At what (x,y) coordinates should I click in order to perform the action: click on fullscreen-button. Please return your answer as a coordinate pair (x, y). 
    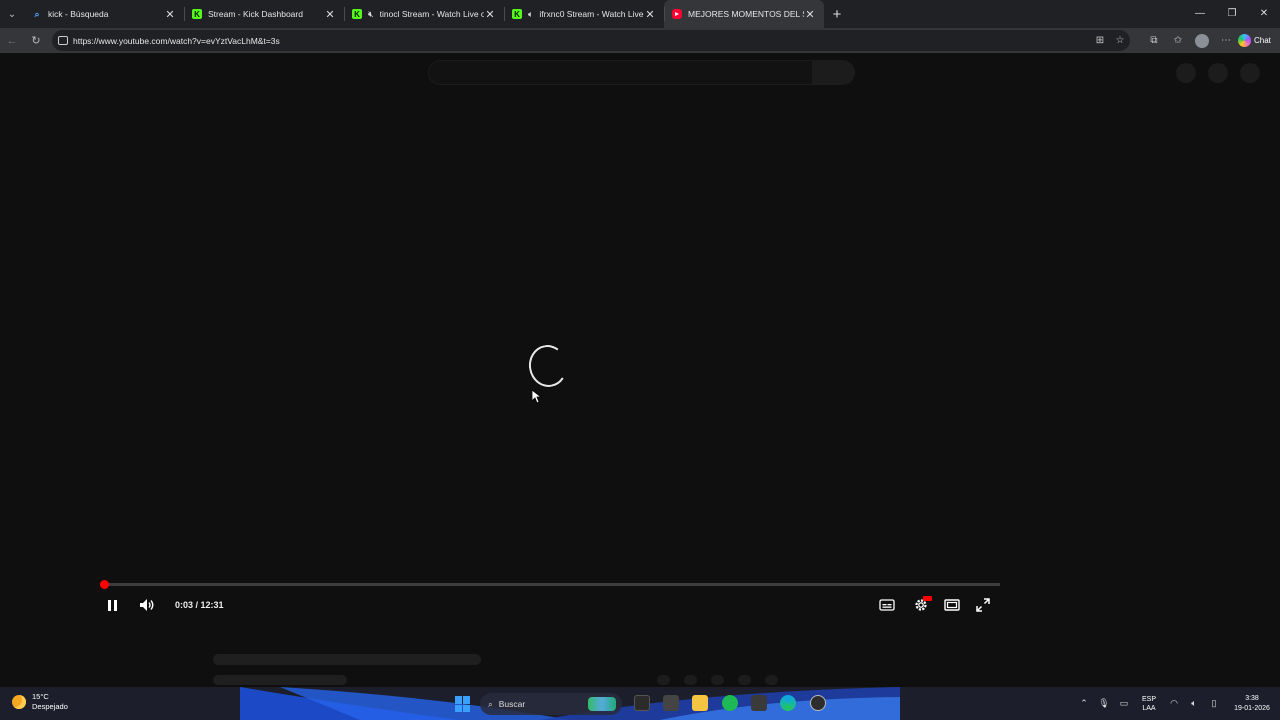
    Looking at the image, I should click on (983, 605).